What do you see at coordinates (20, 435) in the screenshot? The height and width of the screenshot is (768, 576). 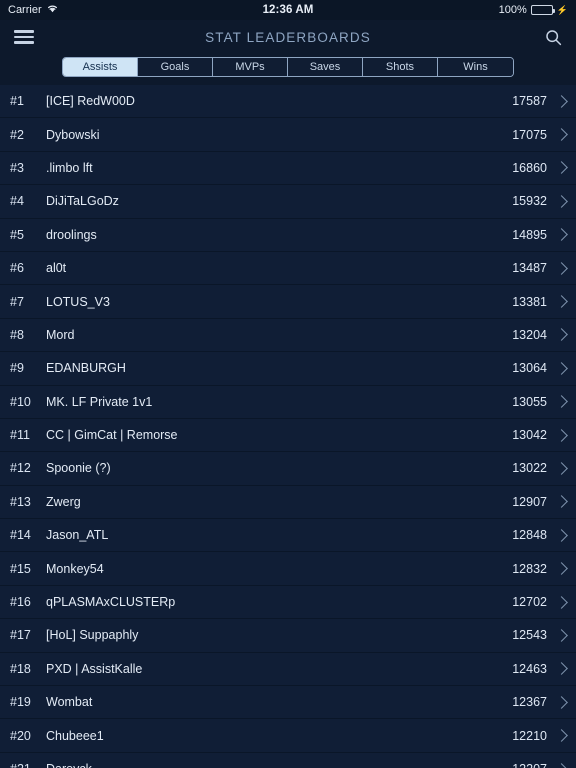 I see `rank-label: #11` at bounding box center [20, 435].